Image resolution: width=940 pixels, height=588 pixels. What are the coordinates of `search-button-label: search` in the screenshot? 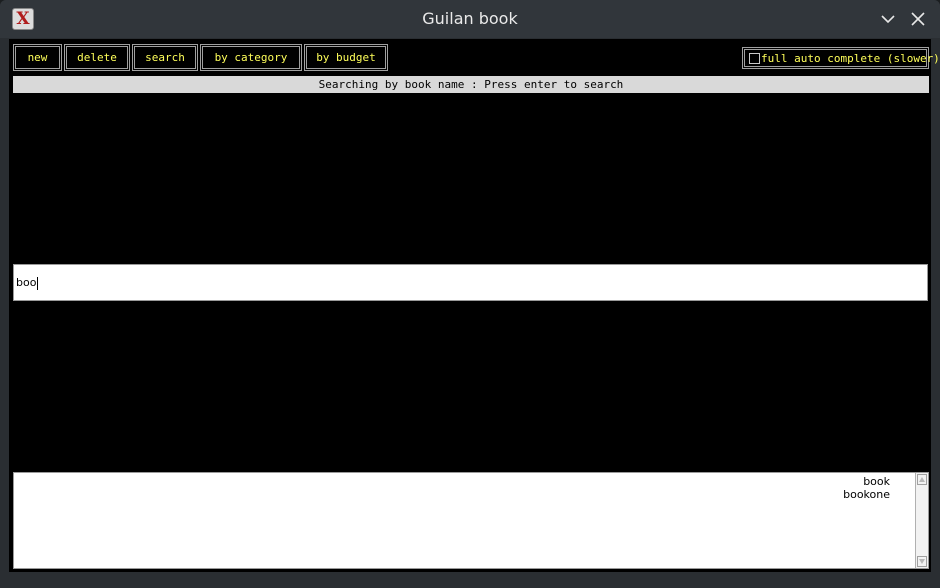 It's located at (165, 57).